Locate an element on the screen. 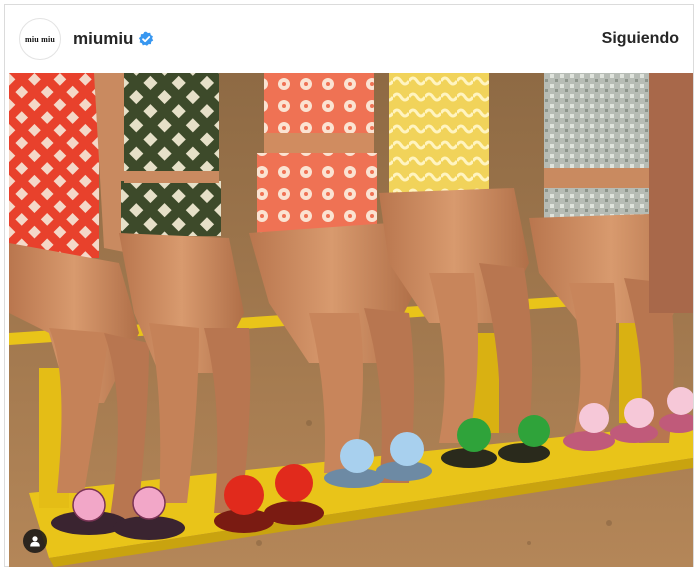 This screenshot has height=573, width=700. account-username: miumiu is located at coordinates (103, 39).